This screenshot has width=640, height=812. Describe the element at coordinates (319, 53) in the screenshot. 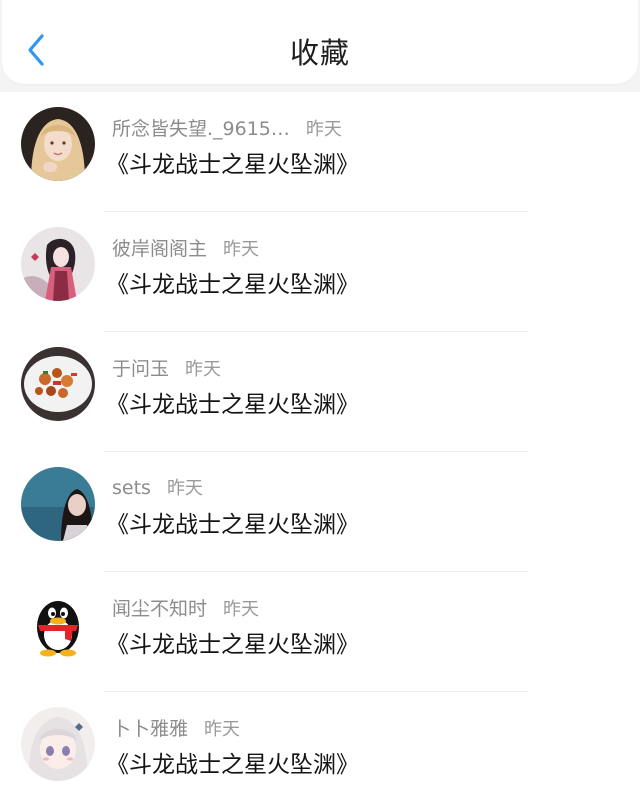

I see `page-title: 收藏` at that location.